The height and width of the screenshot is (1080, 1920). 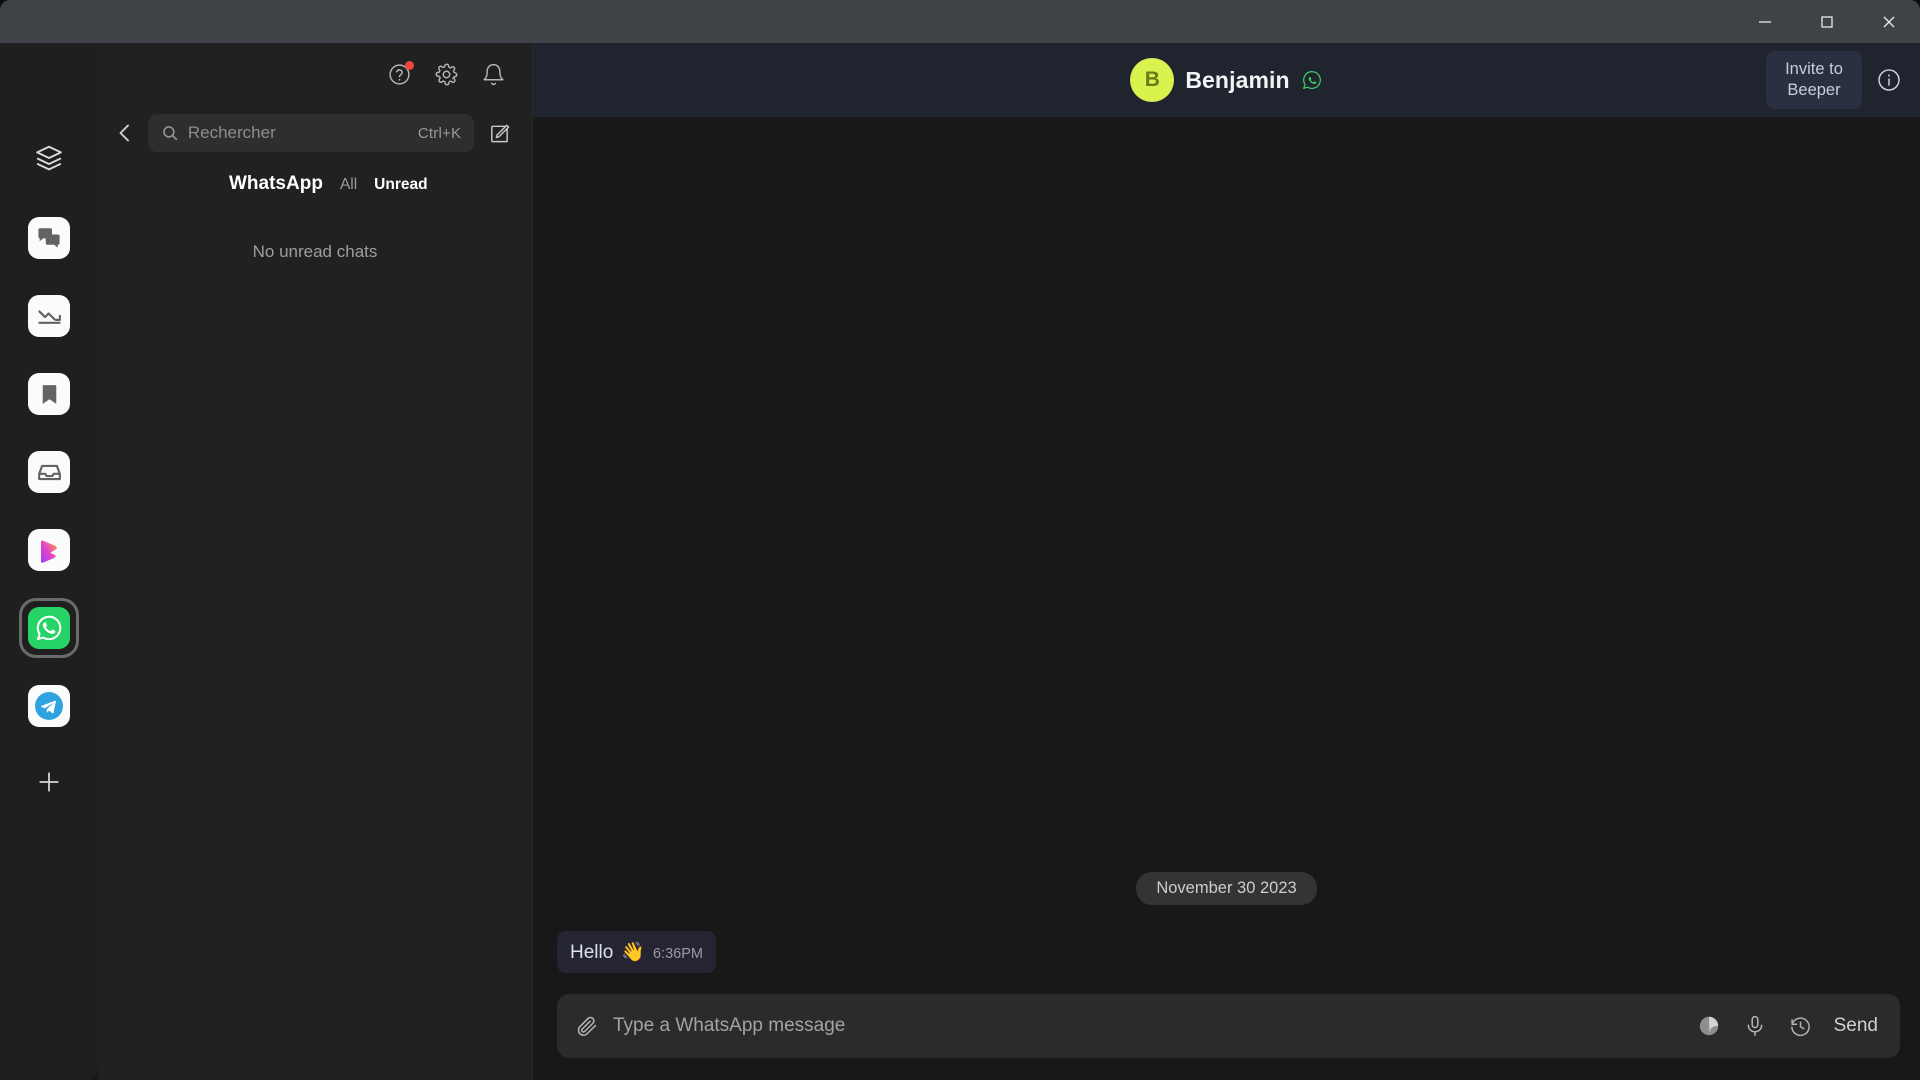 I want to click on empty-state-label: No unread chats, so click(x=315, y=251).